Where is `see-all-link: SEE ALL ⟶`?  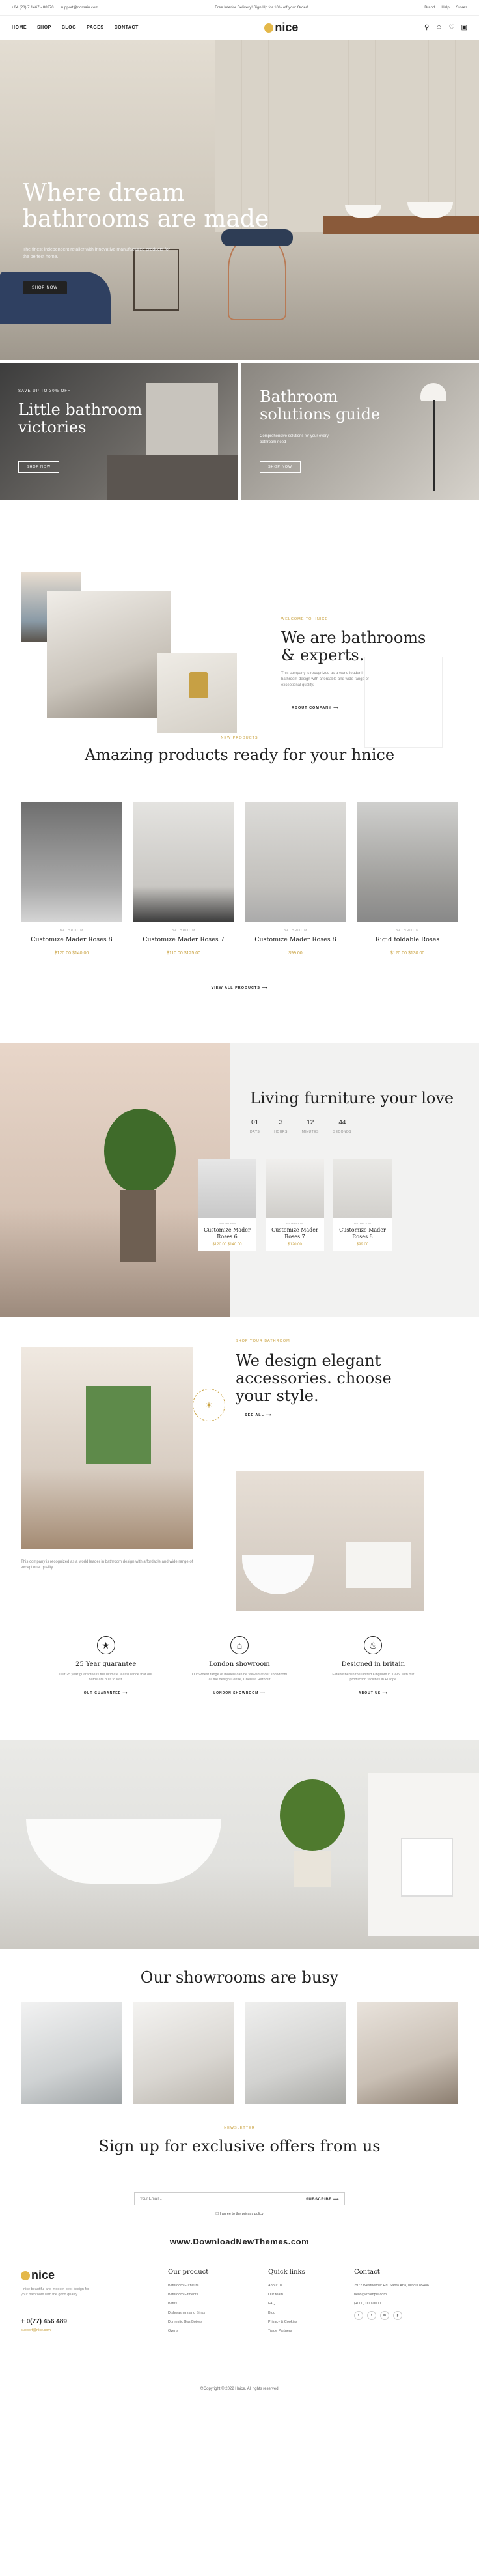 see-all-link: SEE ALL ⟶ is located at coordinates (258, 1415).